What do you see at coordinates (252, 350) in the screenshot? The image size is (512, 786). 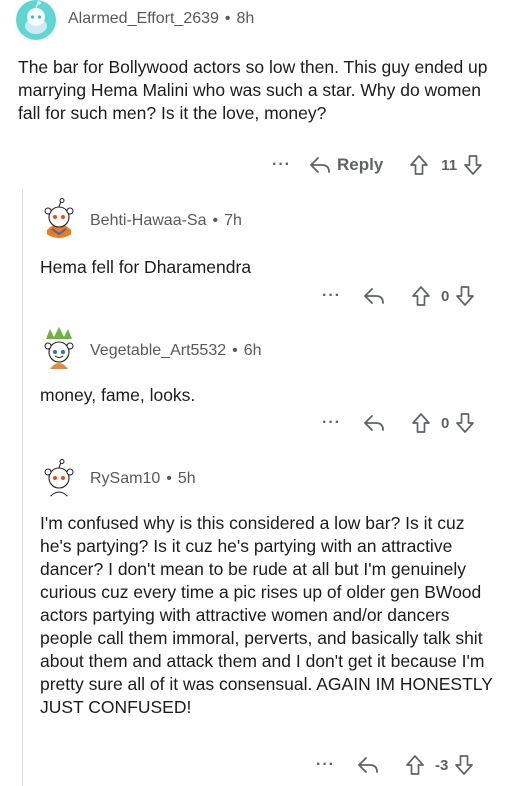 I see `comment-age: 6h` at bounding box center [252, 350].